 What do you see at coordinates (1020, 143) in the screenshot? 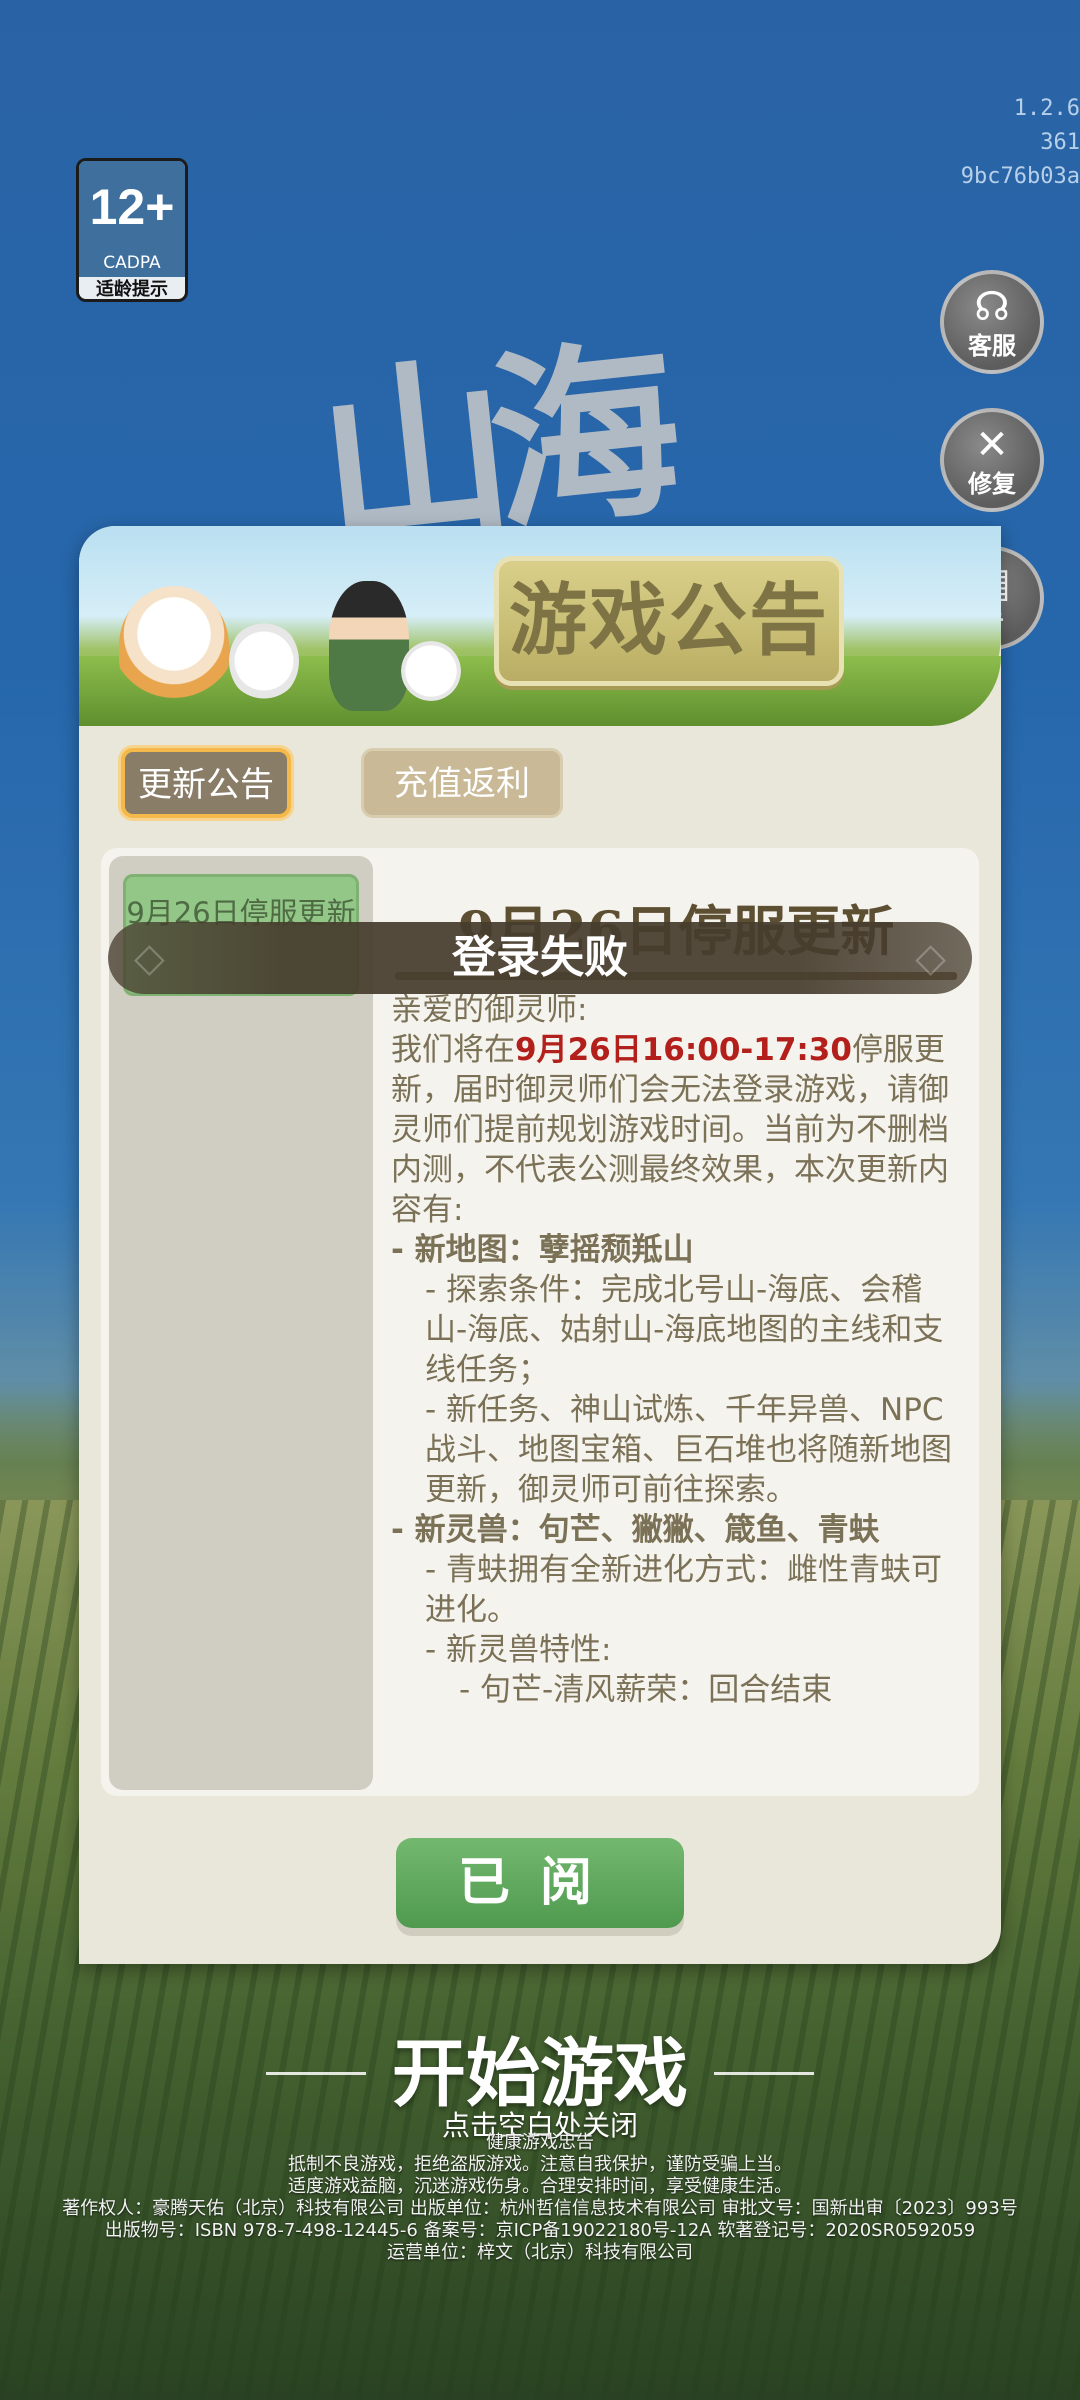
I see `version-info: 1.2.6 361 9bc76b03a` at bounding box center [1020, 143].